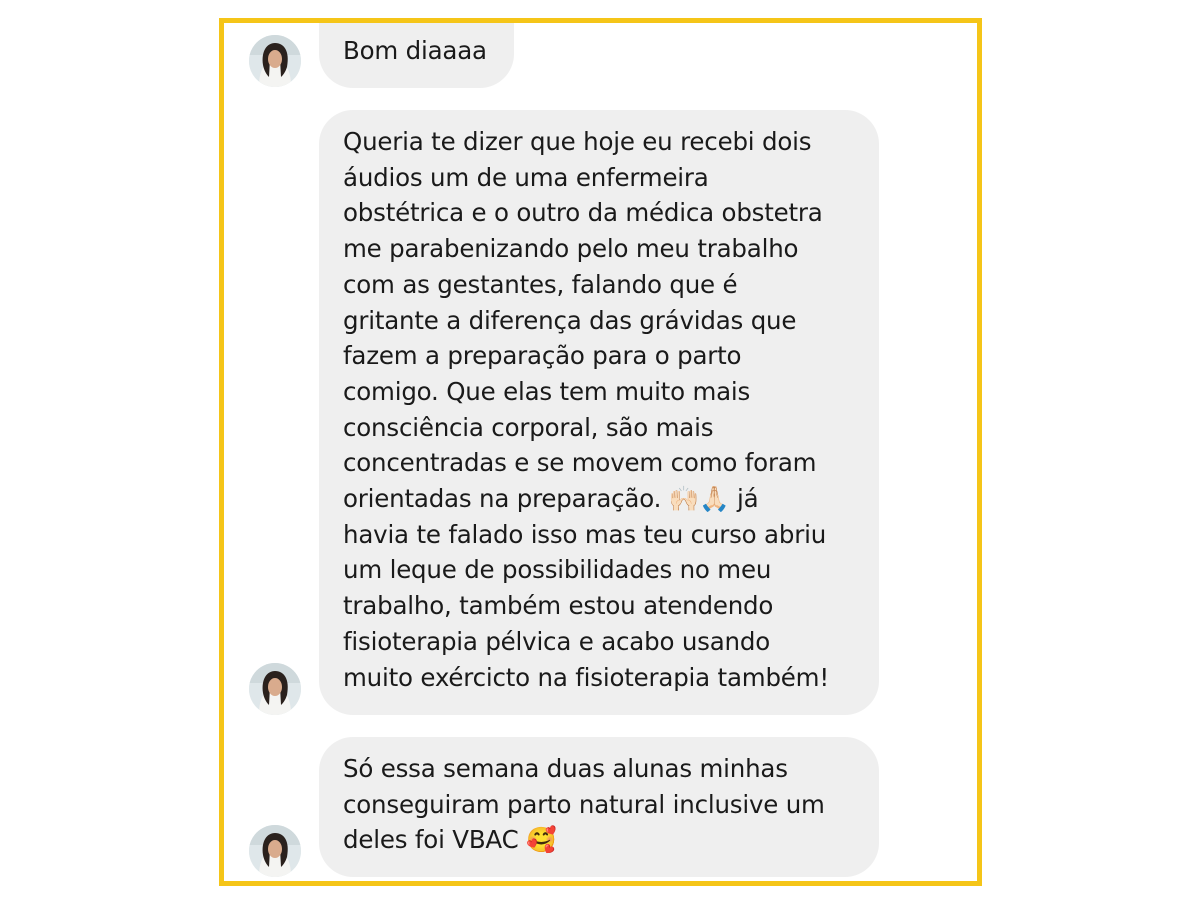 This screenshot has height=904, width=1200. I want to click on message-text: muito exércicto na fisioterapia também!, so click(586, 677).